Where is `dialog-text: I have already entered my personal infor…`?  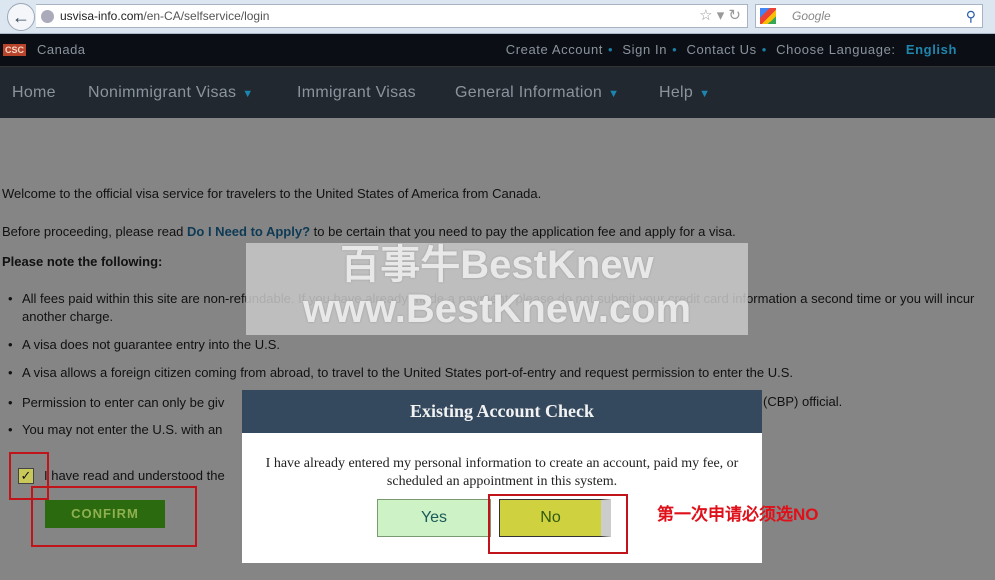 dialog-text: I have already entered my personal infor… is located at coordinates (502, 472).